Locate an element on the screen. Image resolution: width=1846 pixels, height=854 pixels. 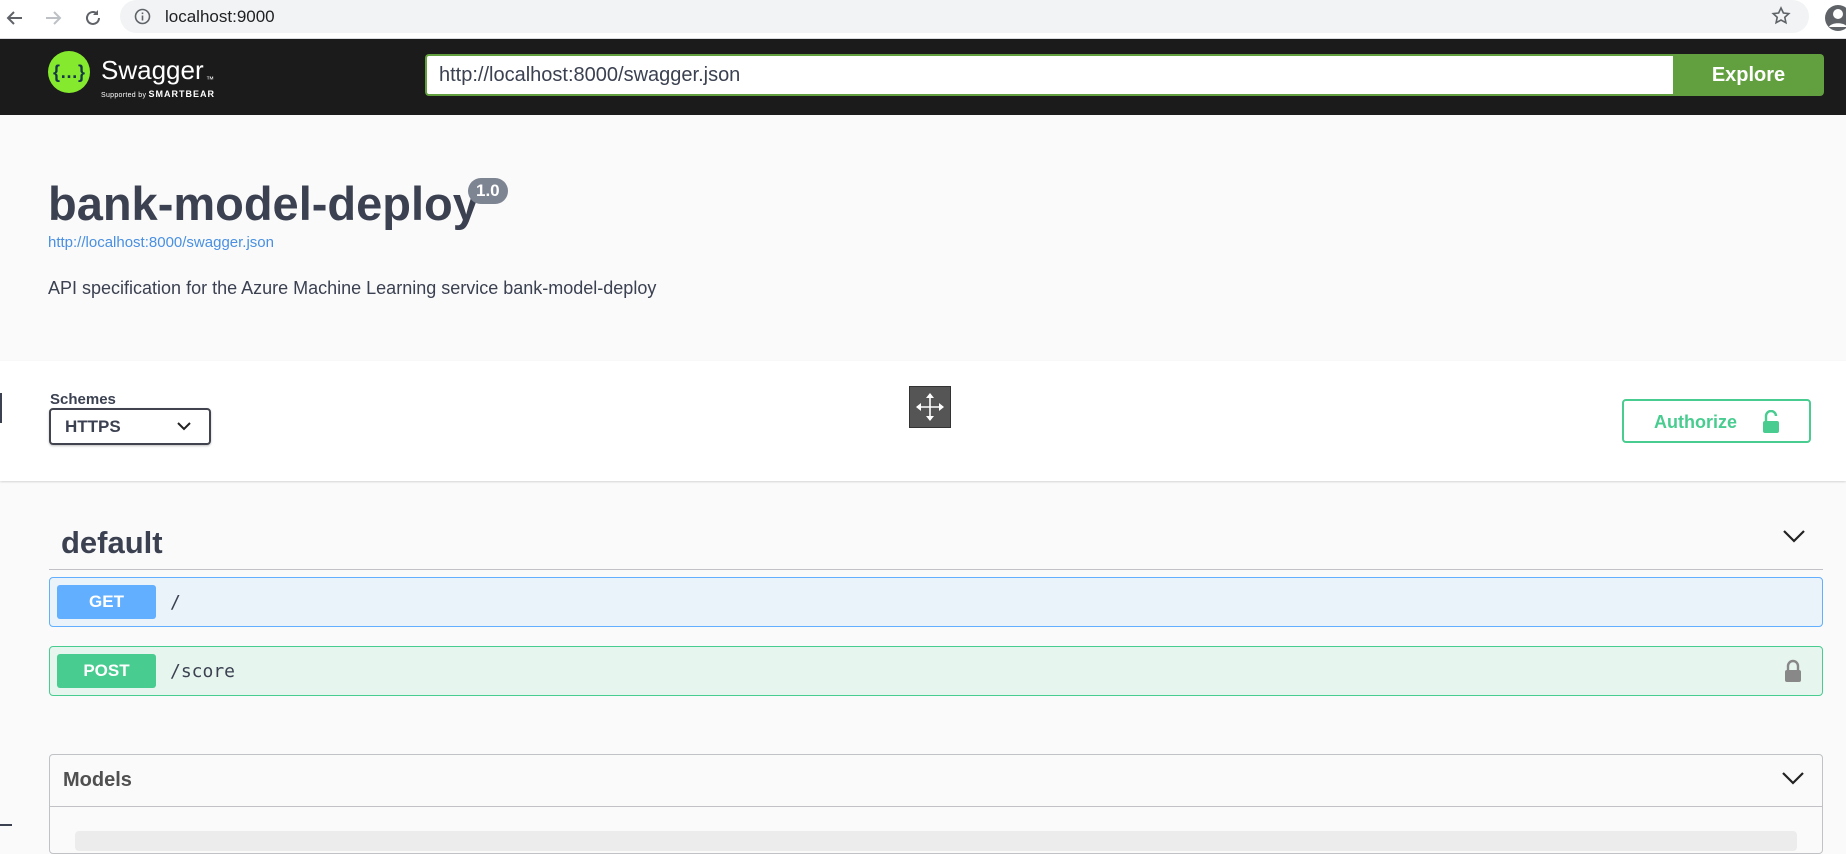
explore-button: Explore is located at coordinates (1748, 75).